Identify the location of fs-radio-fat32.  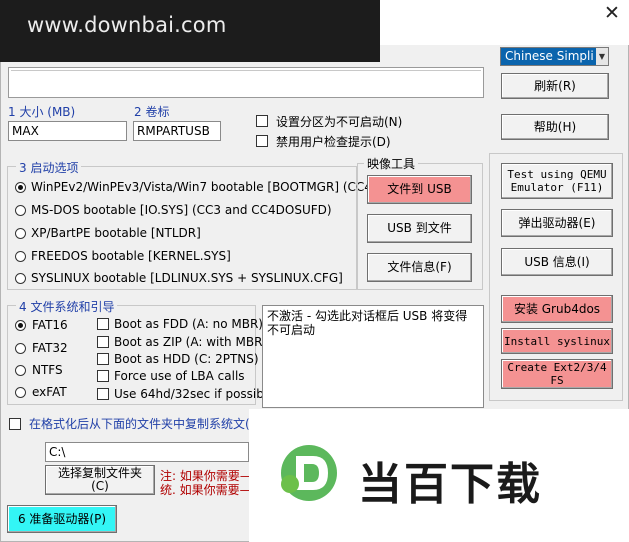
(20, 348).